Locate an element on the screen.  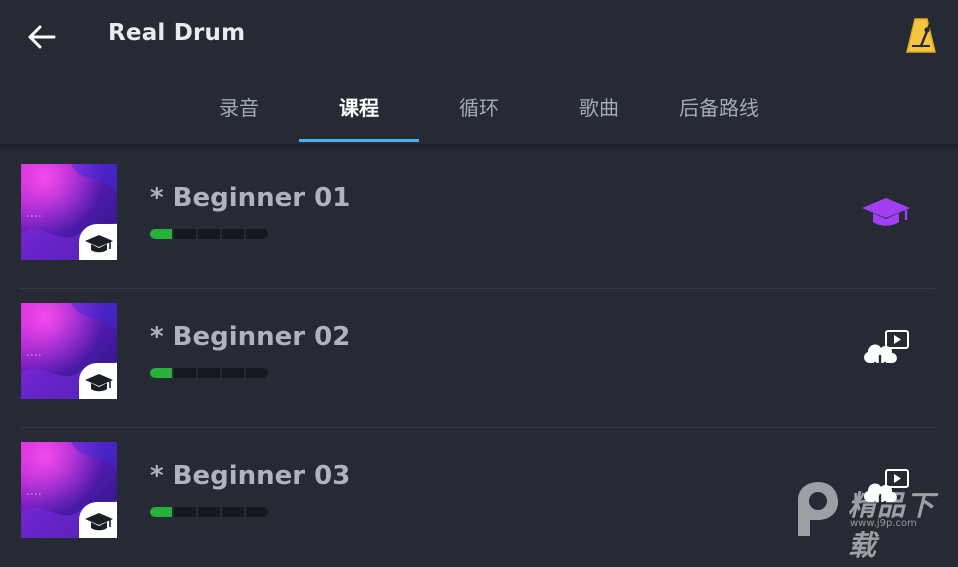
category-tabs: 录音 课程 循环 歌曲 后备路线 is located at coordinates (479, 109).